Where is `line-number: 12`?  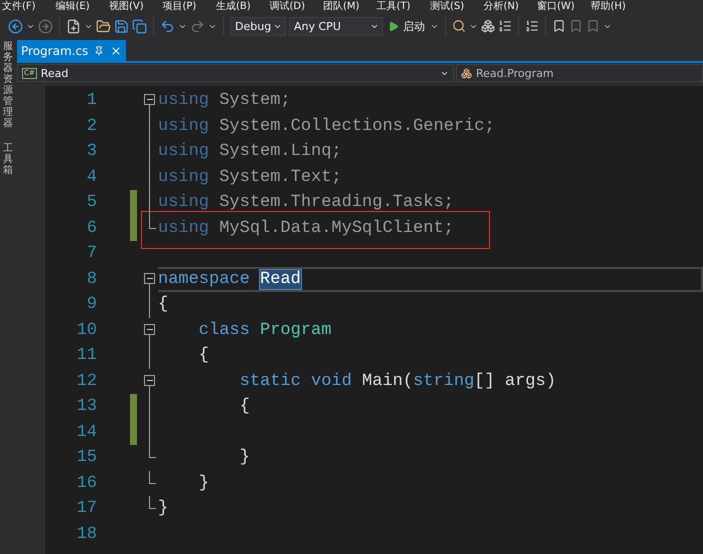 line-number: 12 is located at coordinates (86, 381).